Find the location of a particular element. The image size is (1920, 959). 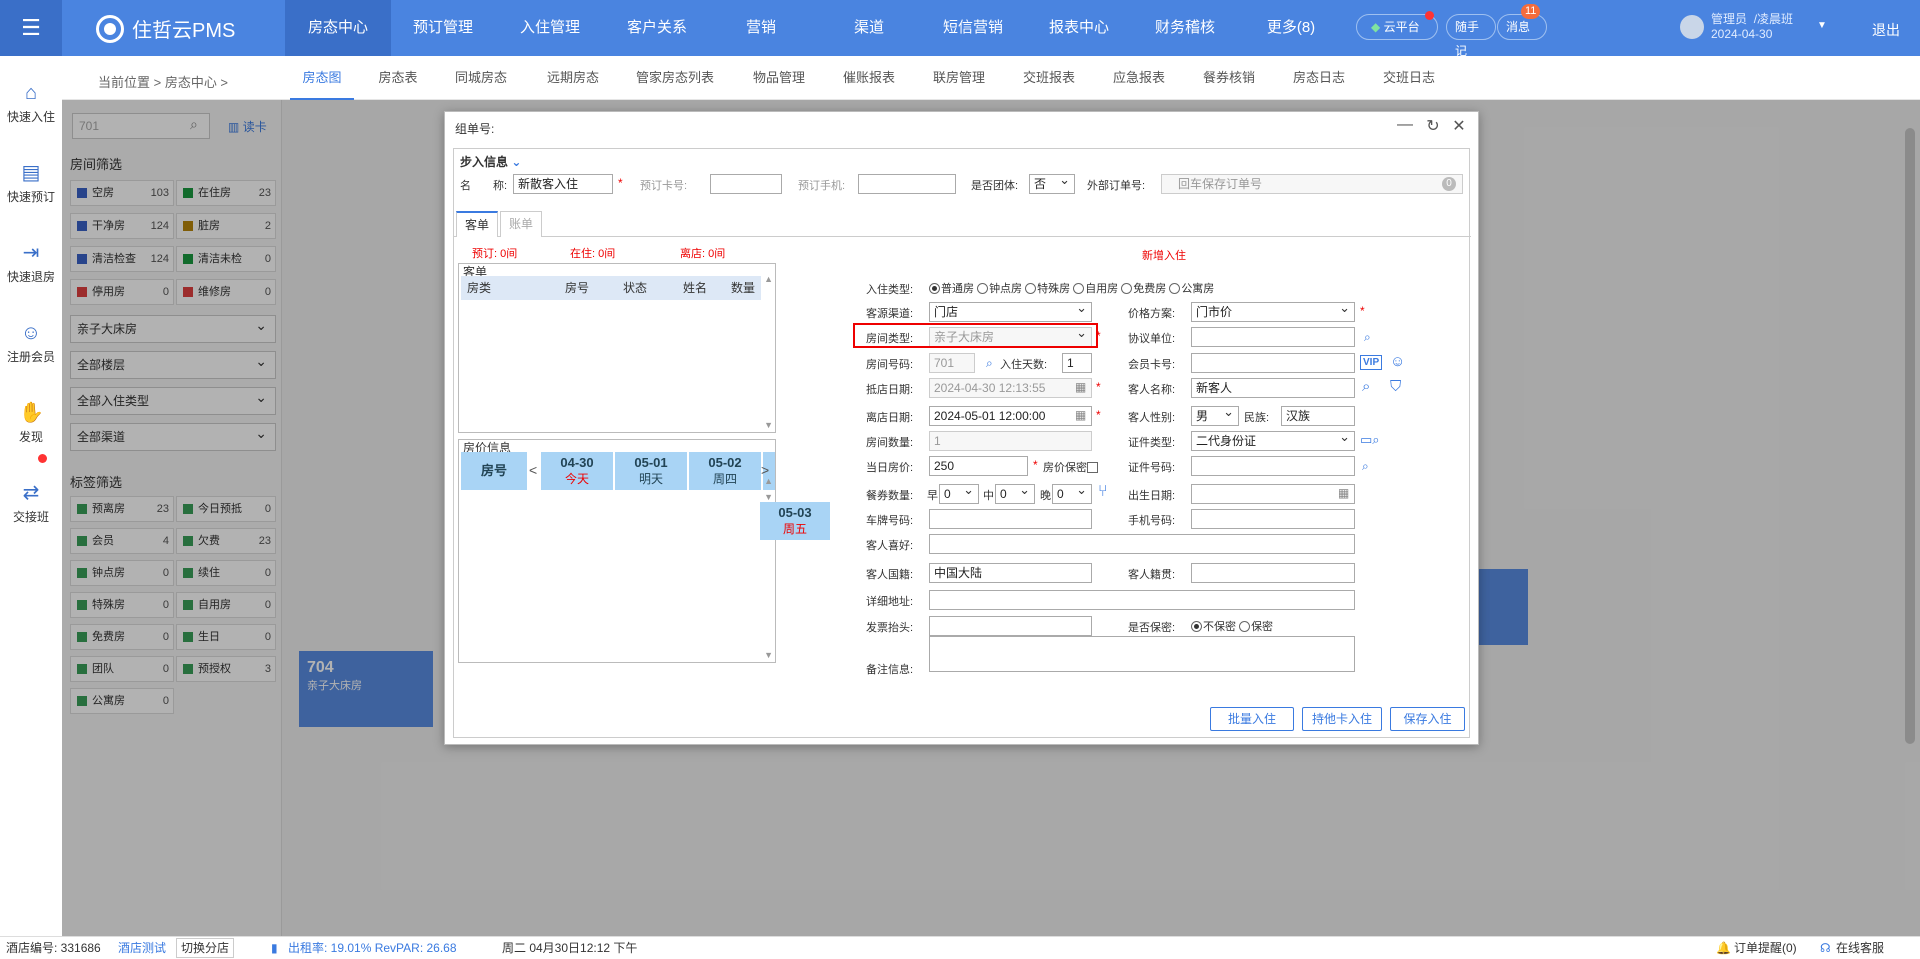

lunch-select: 0 is located at coordinates (1015, 494).